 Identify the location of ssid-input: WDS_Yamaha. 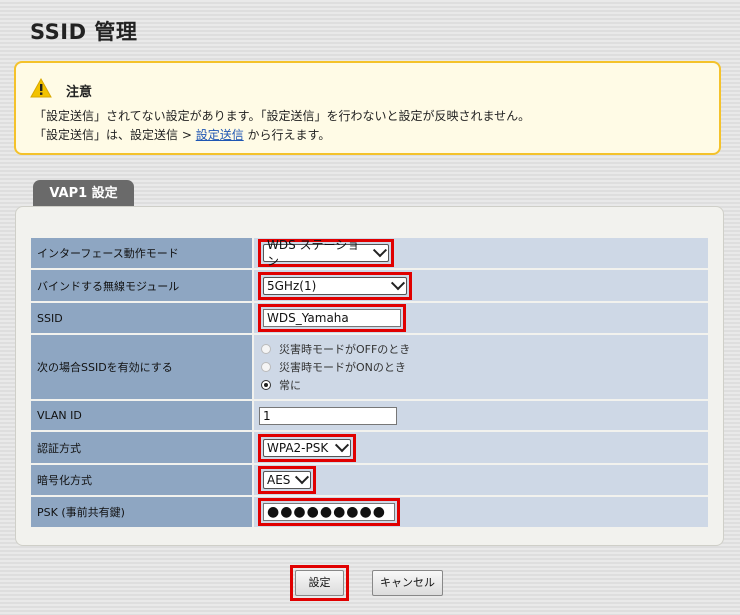
(332, 318).